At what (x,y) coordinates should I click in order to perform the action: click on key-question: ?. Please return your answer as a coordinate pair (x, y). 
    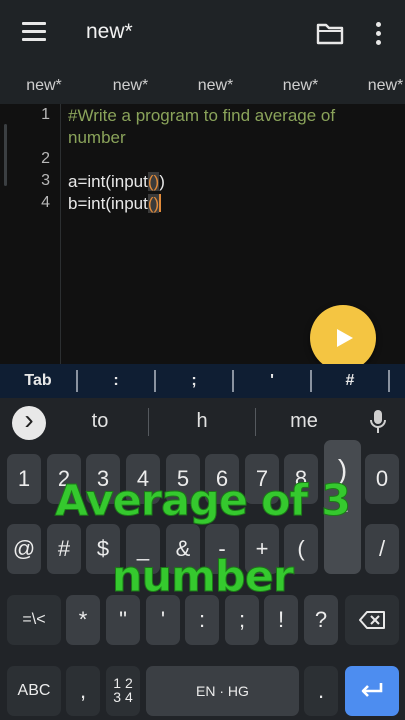
    Looking at the image, I should click on (321, 620).